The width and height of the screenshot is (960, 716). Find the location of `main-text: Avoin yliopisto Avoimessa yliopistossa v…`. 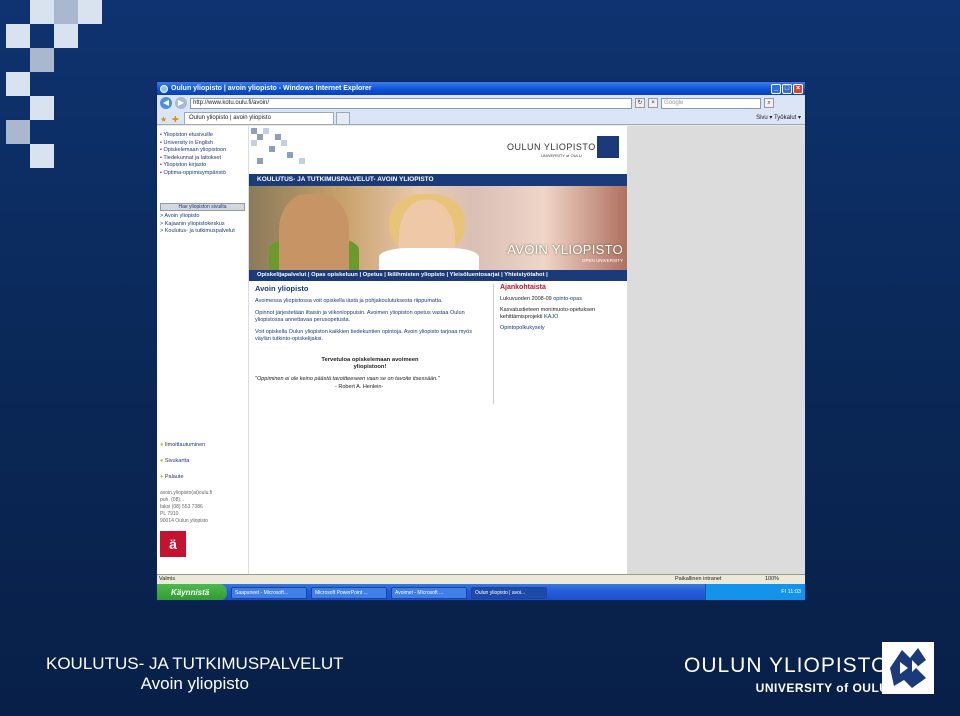

main-text: Avoin yliopisto Avoimessa yliopistossa v… is located at coordinates (370, 337).